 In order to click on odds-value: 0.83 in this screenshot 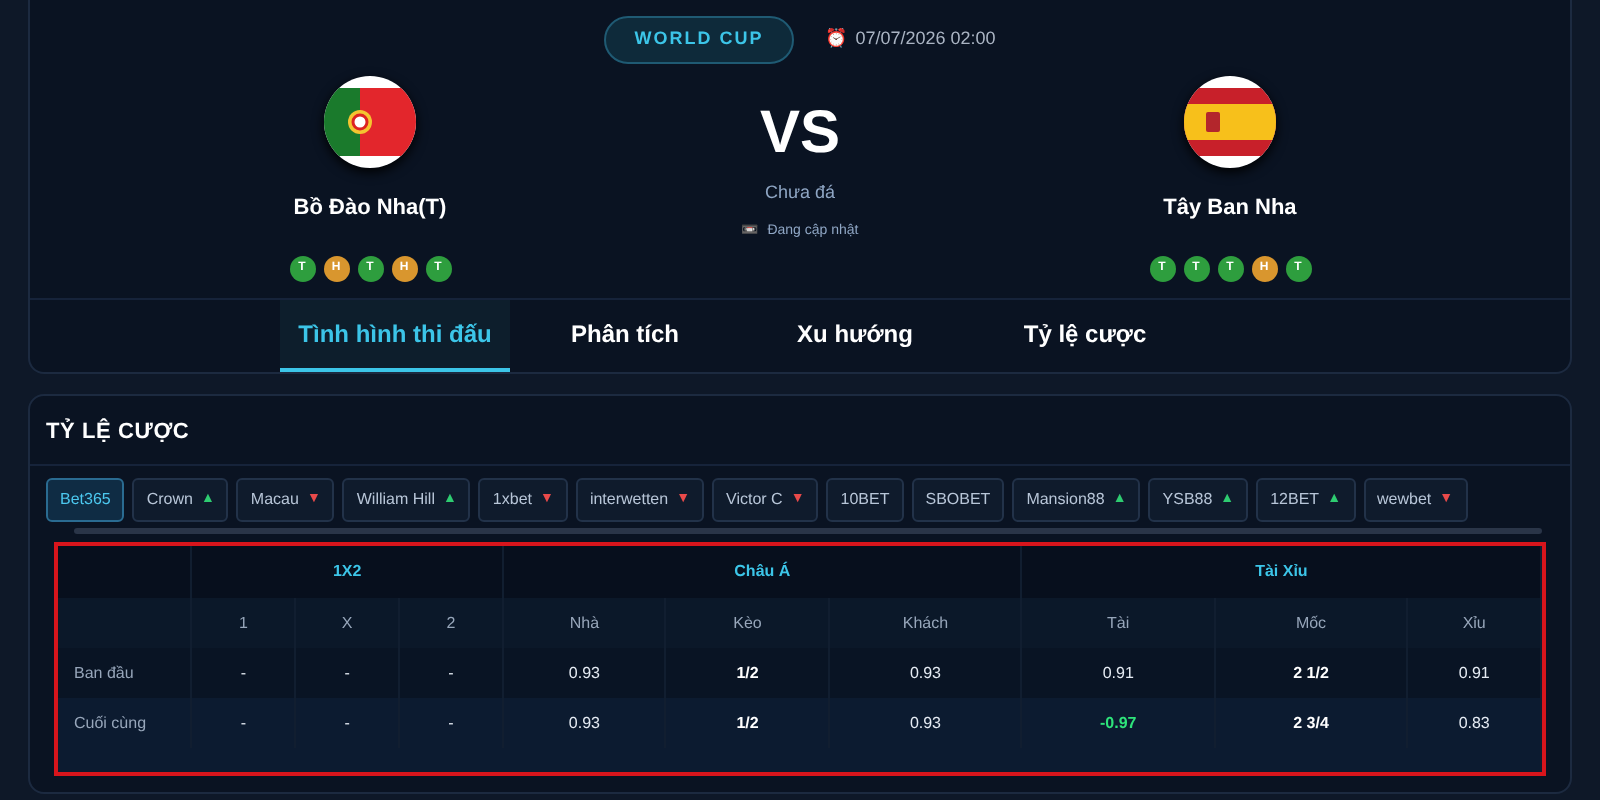, I will do `click(1474, 722)`.